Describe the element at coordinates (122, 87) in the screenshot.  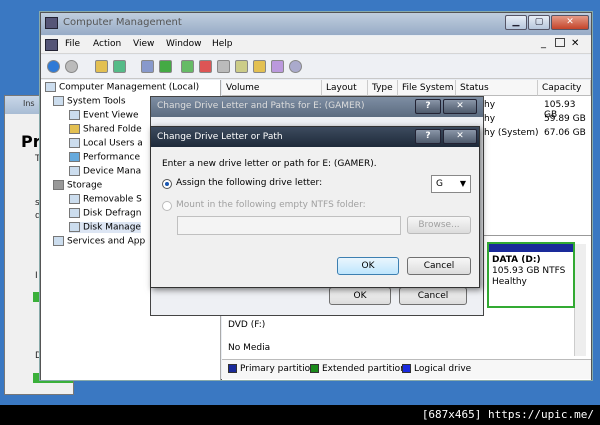
I see `tree-item-root: Computer Management (Local)` at that location.